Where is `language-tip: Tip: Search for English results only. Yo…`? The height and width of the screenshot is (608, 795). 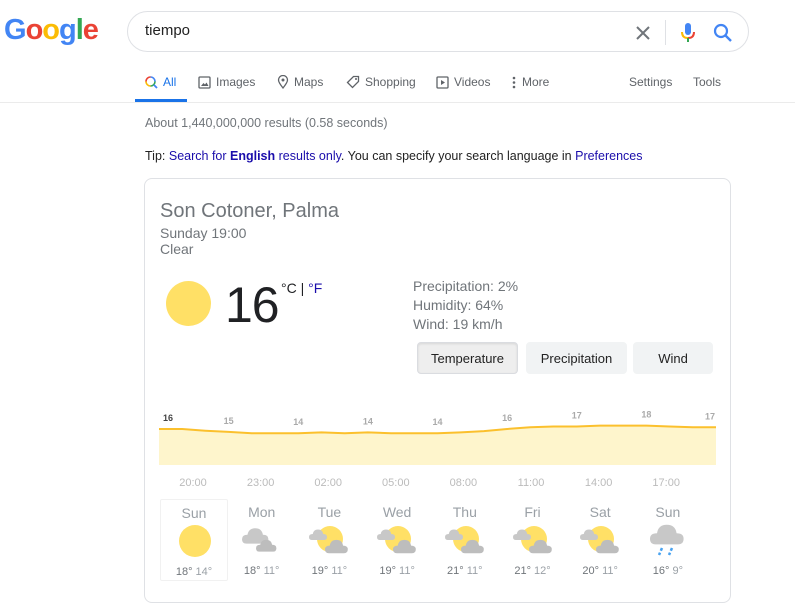
language-tip: Tip: Search for English results only. Yo… is located at coordinates (394, 156).